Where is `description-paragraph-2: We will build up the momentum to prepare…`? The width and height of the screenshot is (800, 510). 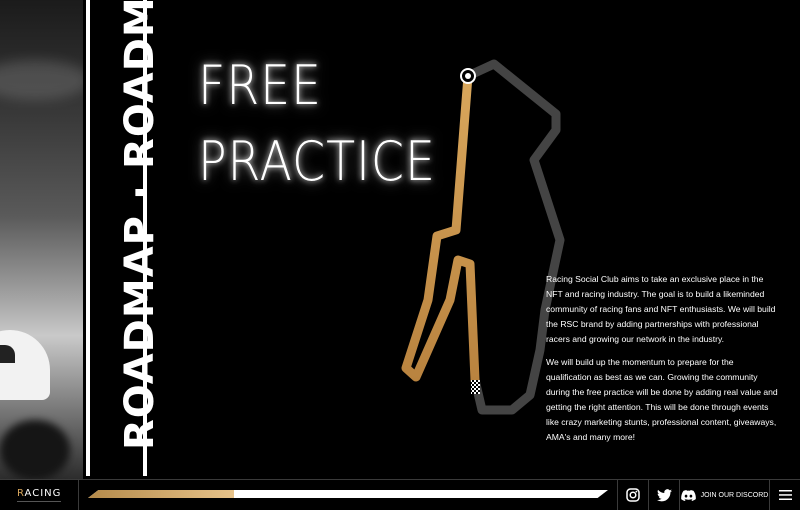 description-paragraph-2: We will build up the momentum to prepare… is located at coordinates (662, 399).